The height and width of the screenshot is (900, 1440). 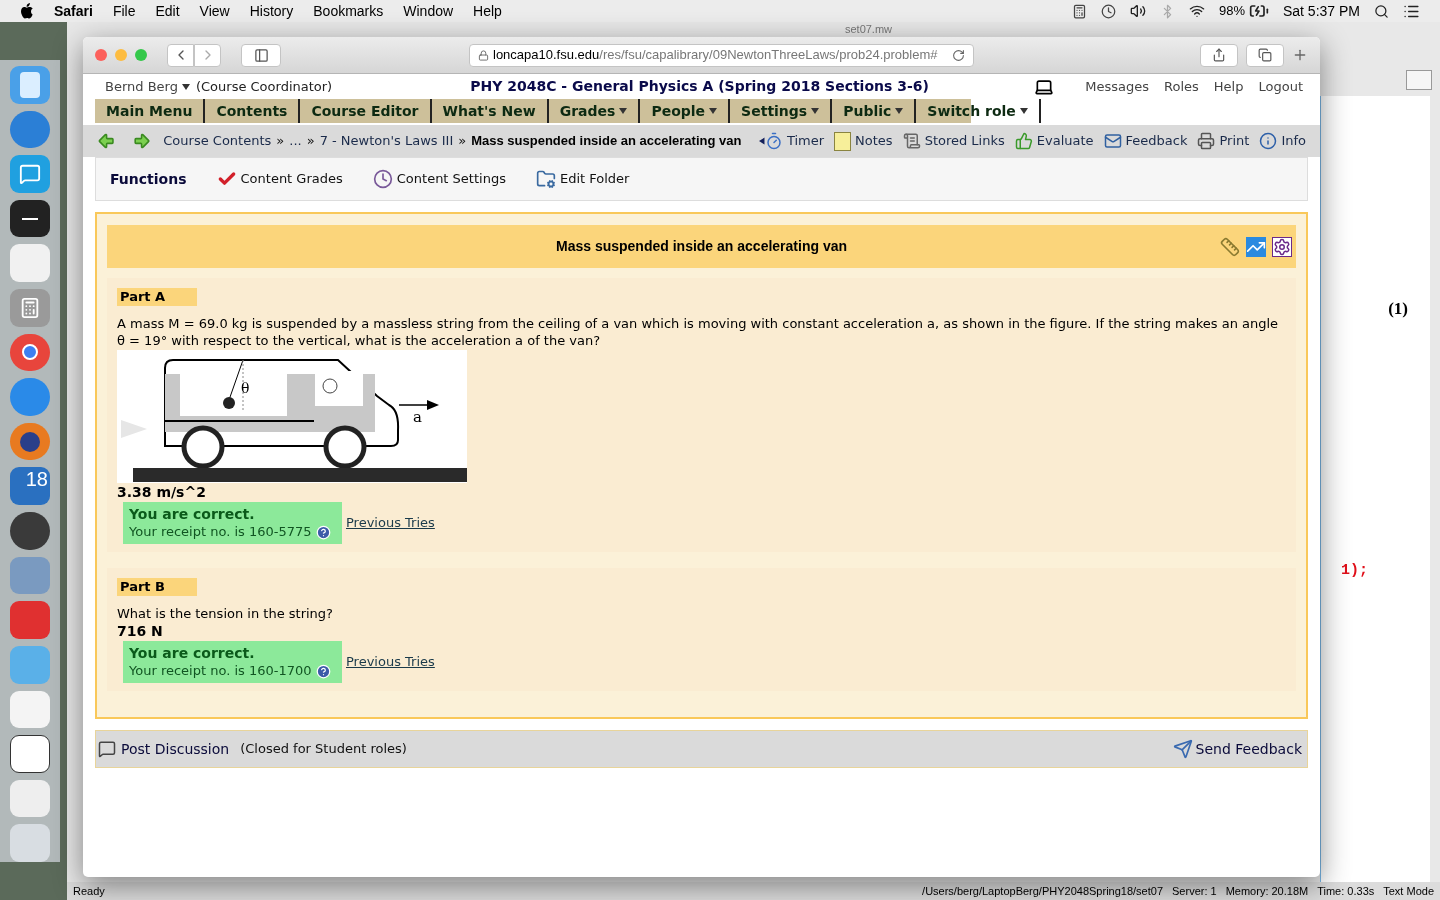 What do you see at coordinates (217, 141) in the screenshot?
I see `breadcrumb-link: Course Contents` at bounding box center [217, 141].